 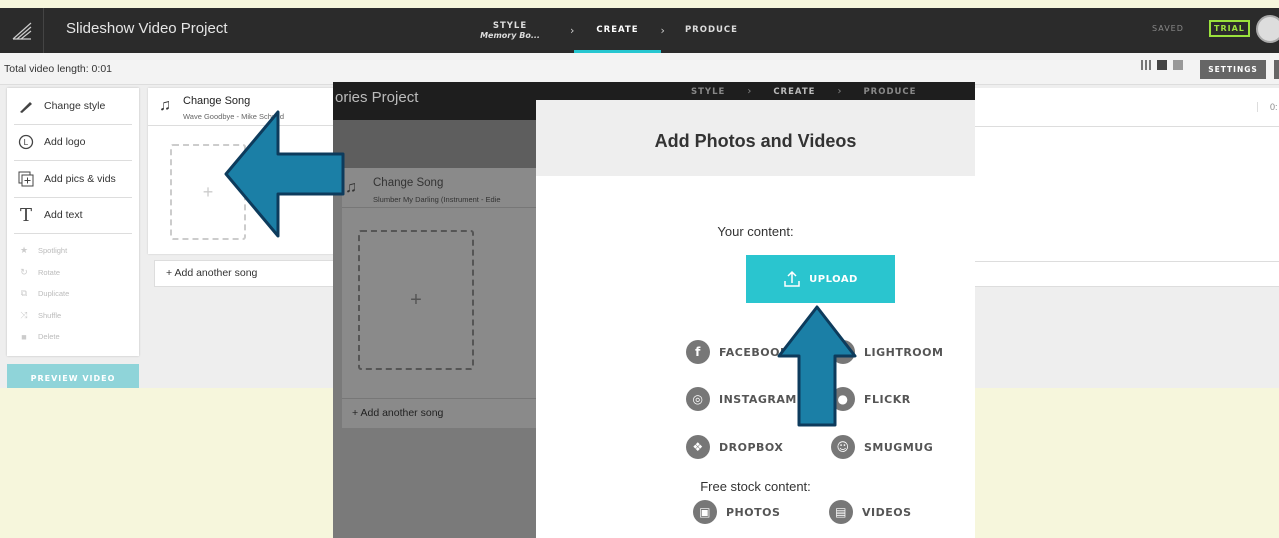 I want to click on logo-icon, so click(x=21, y=31).